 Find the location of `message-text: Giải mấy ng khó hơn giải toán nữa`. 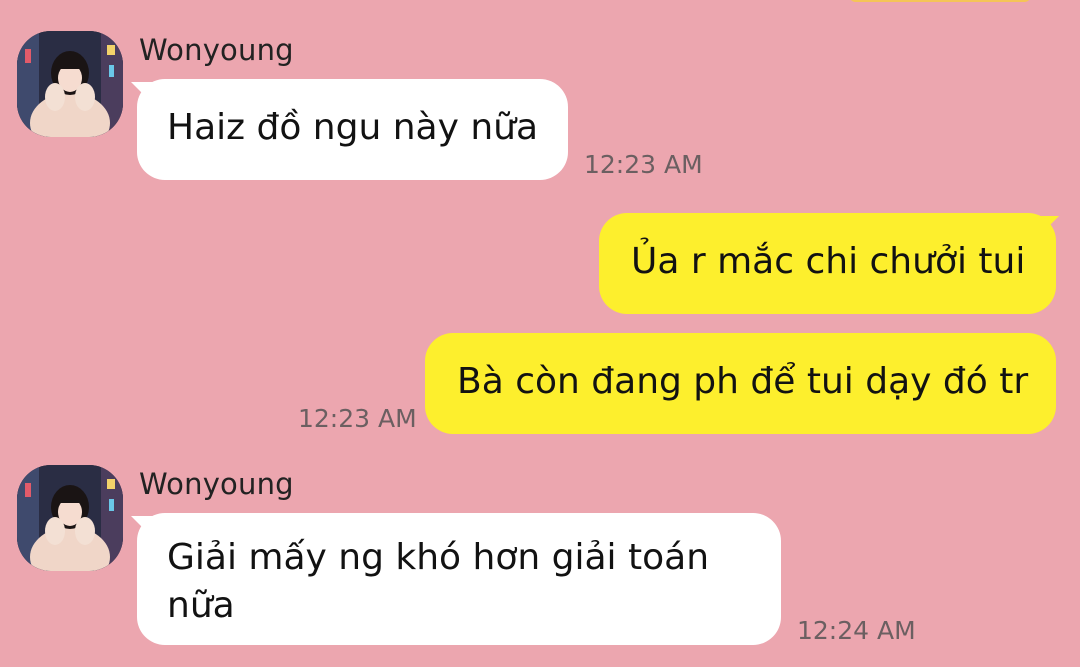

message-text: Giải mấy ng khó hơn giải toán nữa is located at coordinates (438, 581).